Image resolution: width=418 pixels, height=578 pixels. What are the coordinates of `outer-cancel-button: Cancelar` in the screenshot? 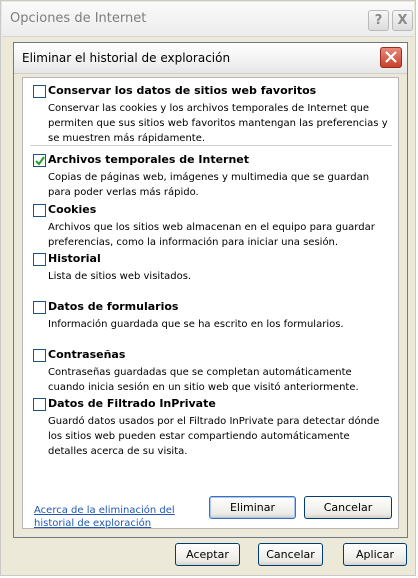 It's located at (290, 554).